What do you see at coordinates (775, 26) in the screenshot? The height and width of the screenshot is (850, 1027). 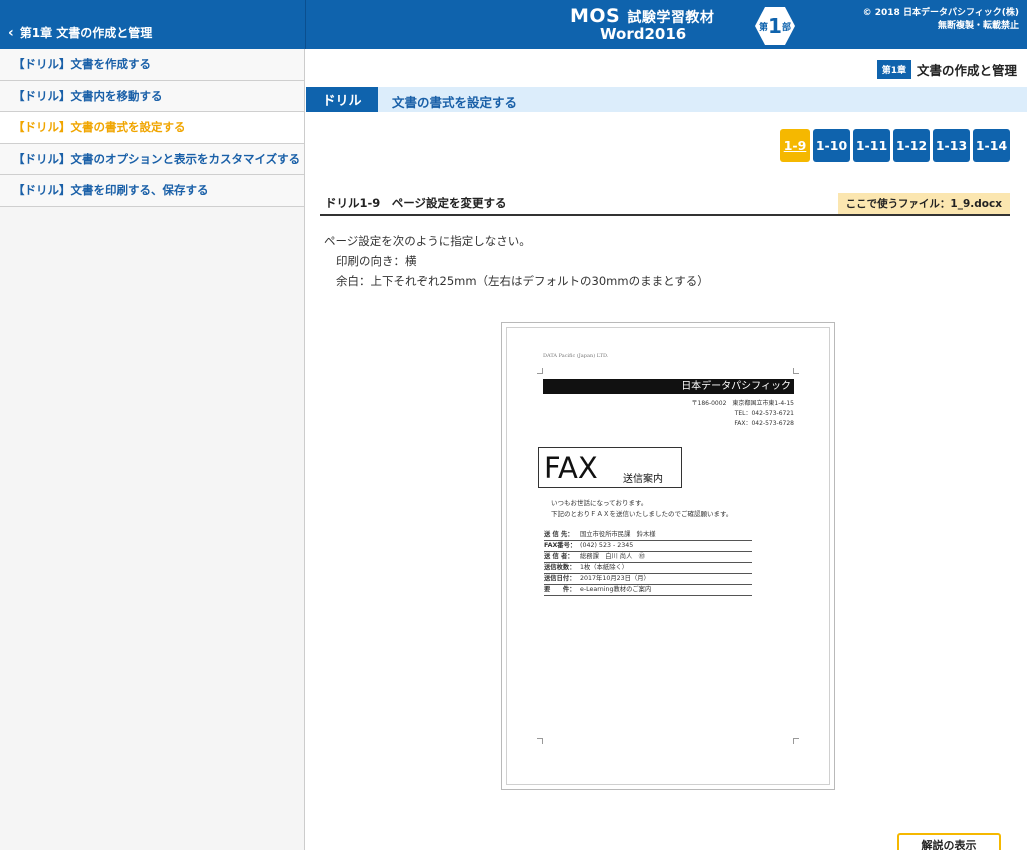 I see `part-badge: 第1部` at bounding box center [775, 26].